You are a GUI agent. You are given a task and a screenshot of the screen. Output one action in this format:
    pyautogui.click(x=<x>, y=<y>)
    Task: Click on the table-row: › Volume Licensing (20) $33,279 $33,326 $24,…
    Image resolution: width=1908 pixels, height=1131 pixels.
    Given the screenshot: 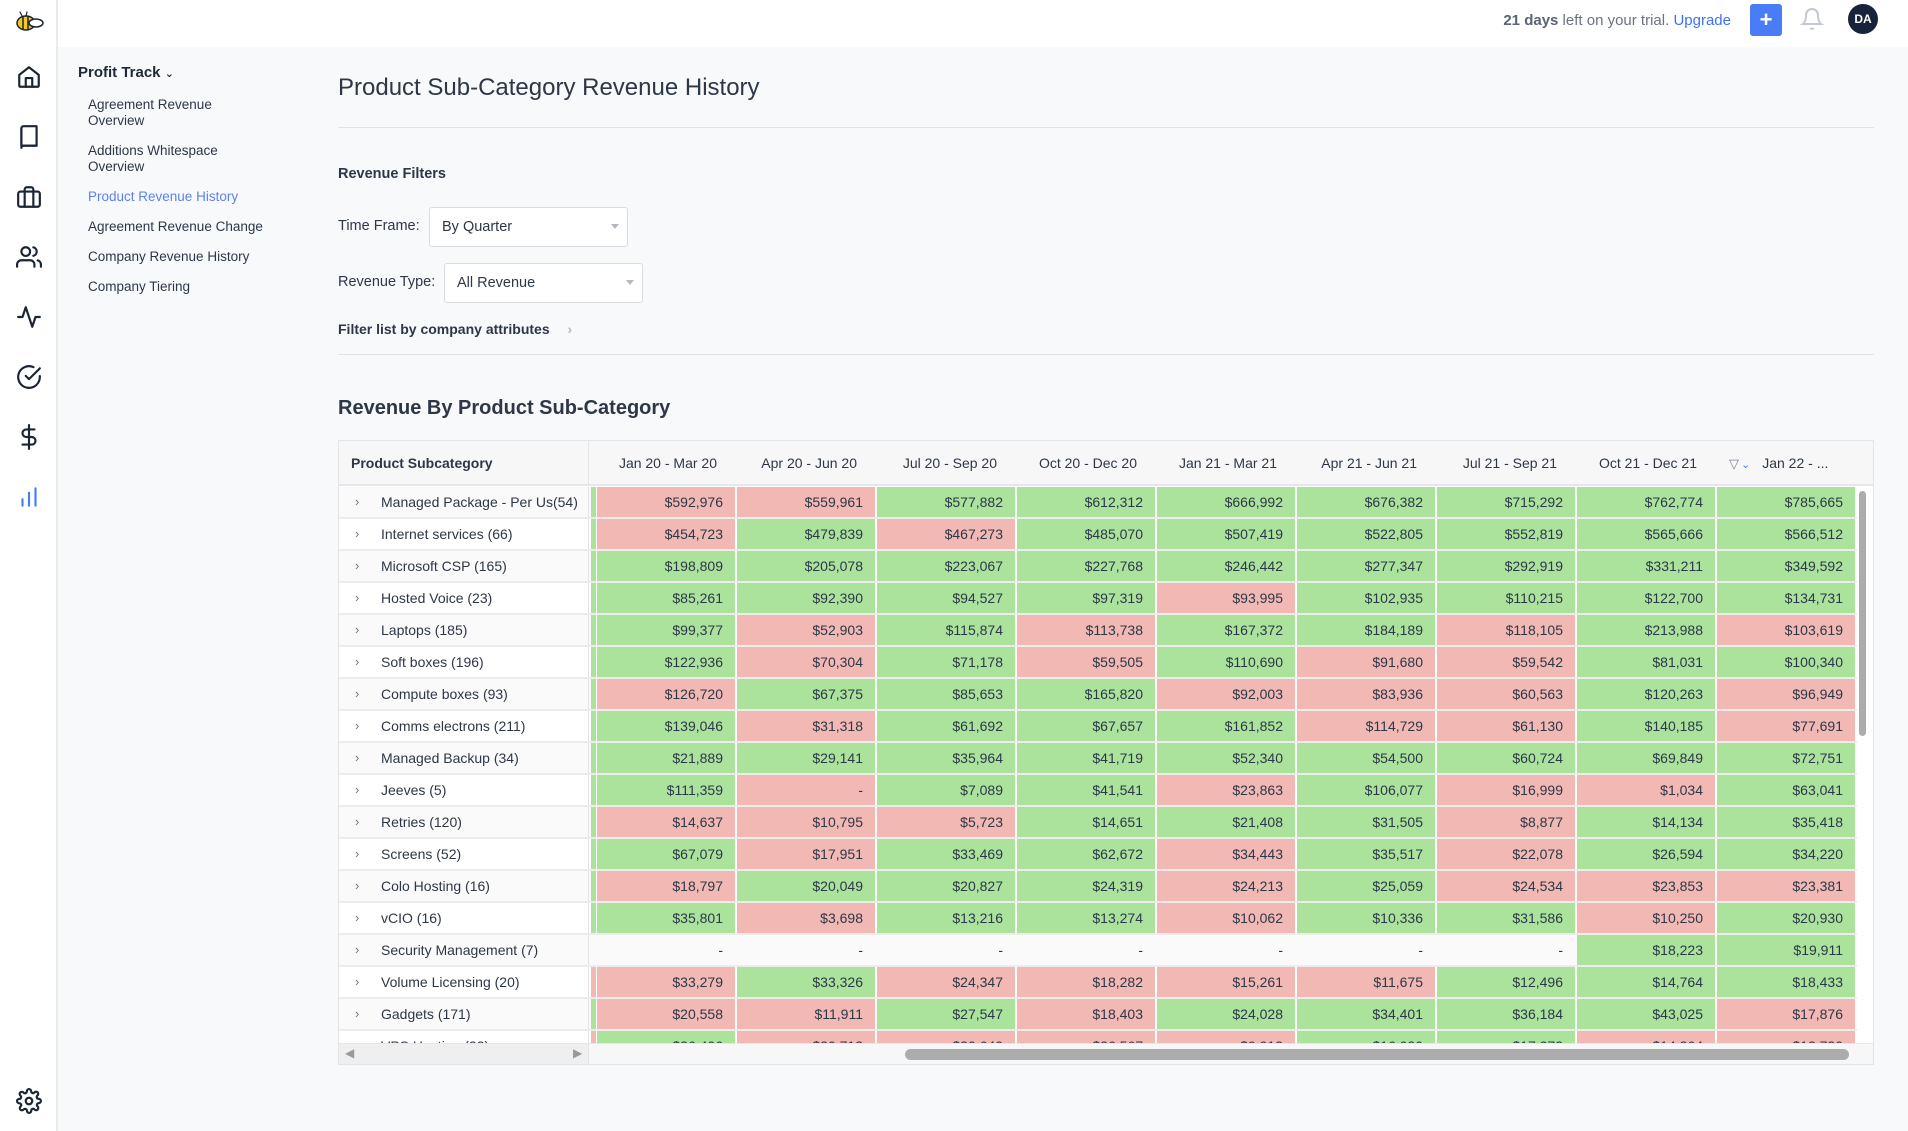 What is the action you would take?
    pyautogui.click(x=1098, y=983)
    